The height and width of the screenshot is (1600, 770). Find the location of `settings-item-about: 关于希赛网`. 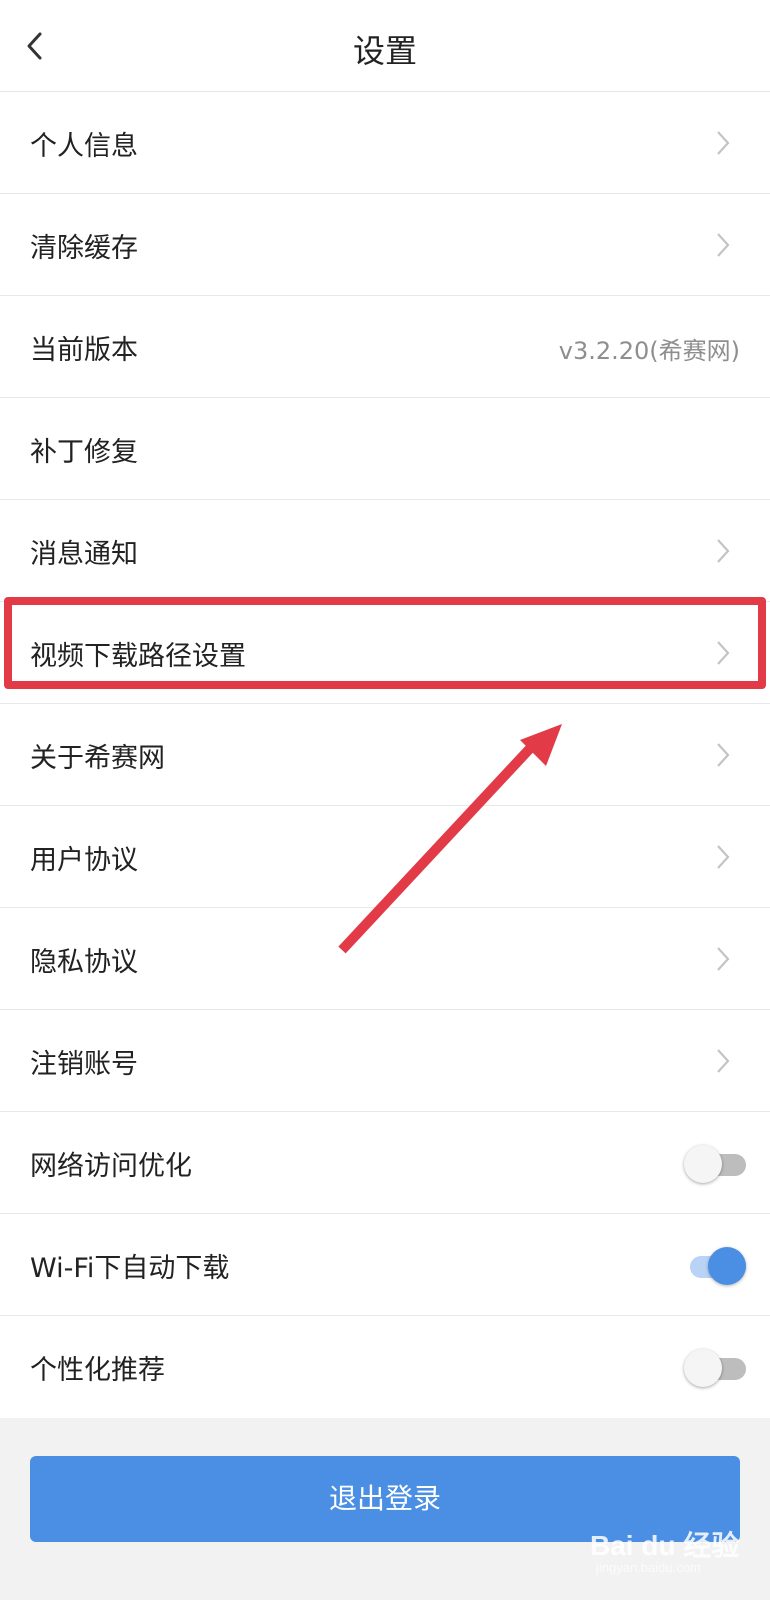

settings-item-about: 关于希赛网 is located at coordinates (385, 755).